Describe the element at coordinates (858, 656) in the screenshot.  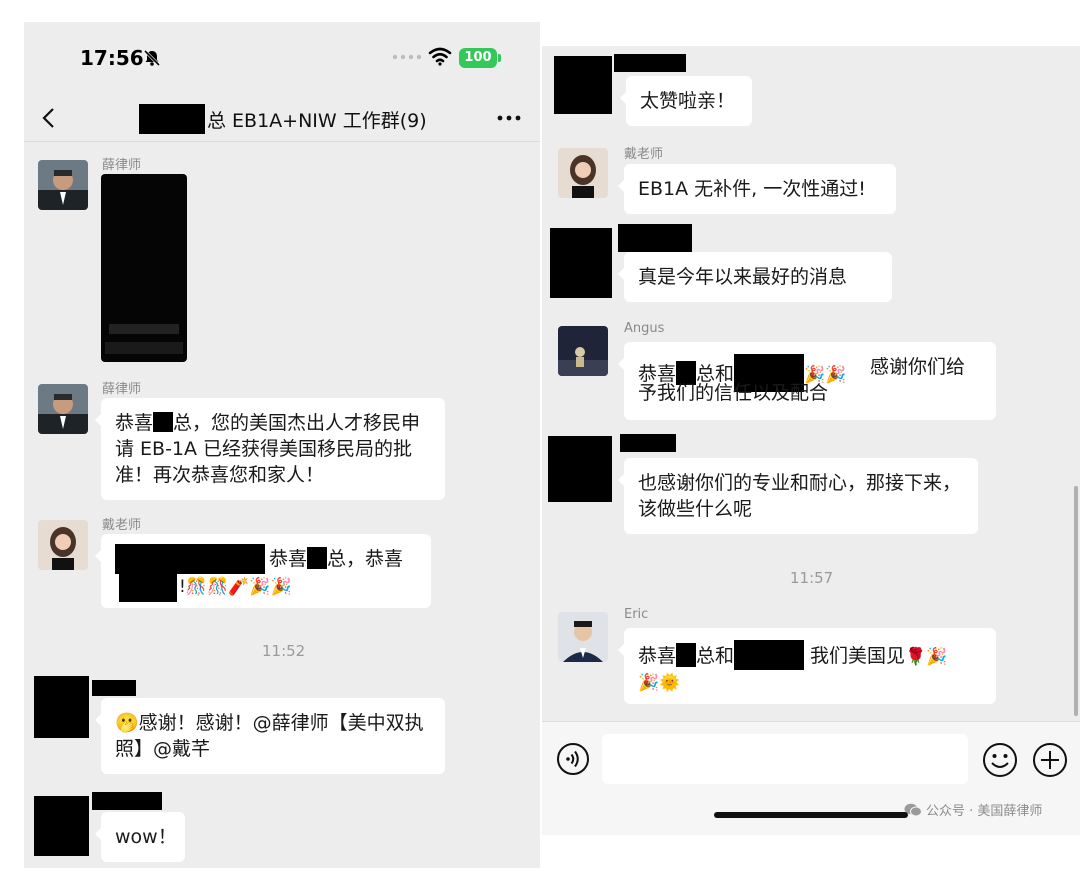
I see `message-text-part: 我们美国见` at that location.